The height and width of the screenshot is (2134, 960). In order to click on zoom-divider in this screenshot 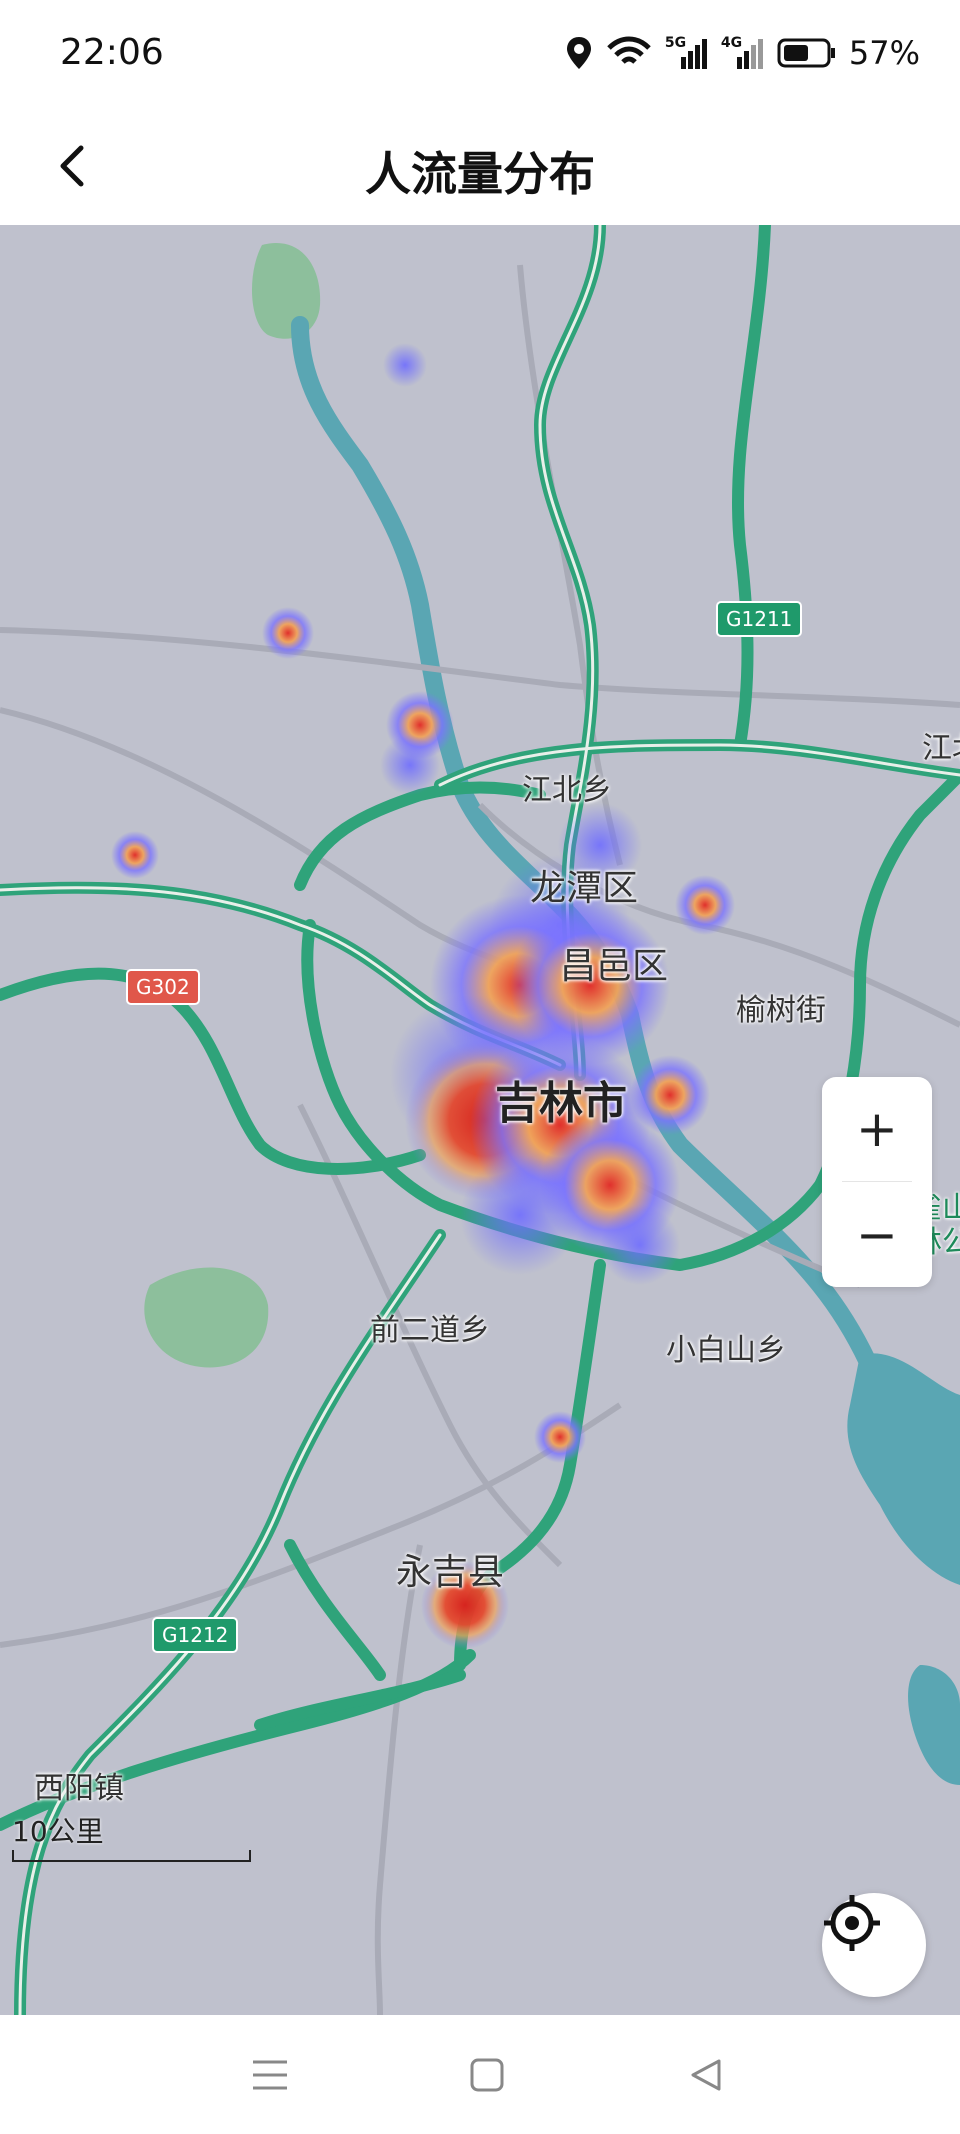, I will do `click(877, 1181)`.